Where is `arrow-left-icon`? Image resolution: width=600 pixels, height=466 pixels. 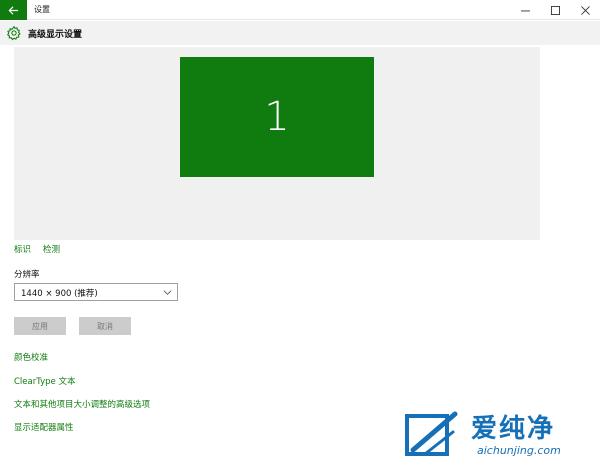
arrow-left-icon is located at coordinates (13, 10).